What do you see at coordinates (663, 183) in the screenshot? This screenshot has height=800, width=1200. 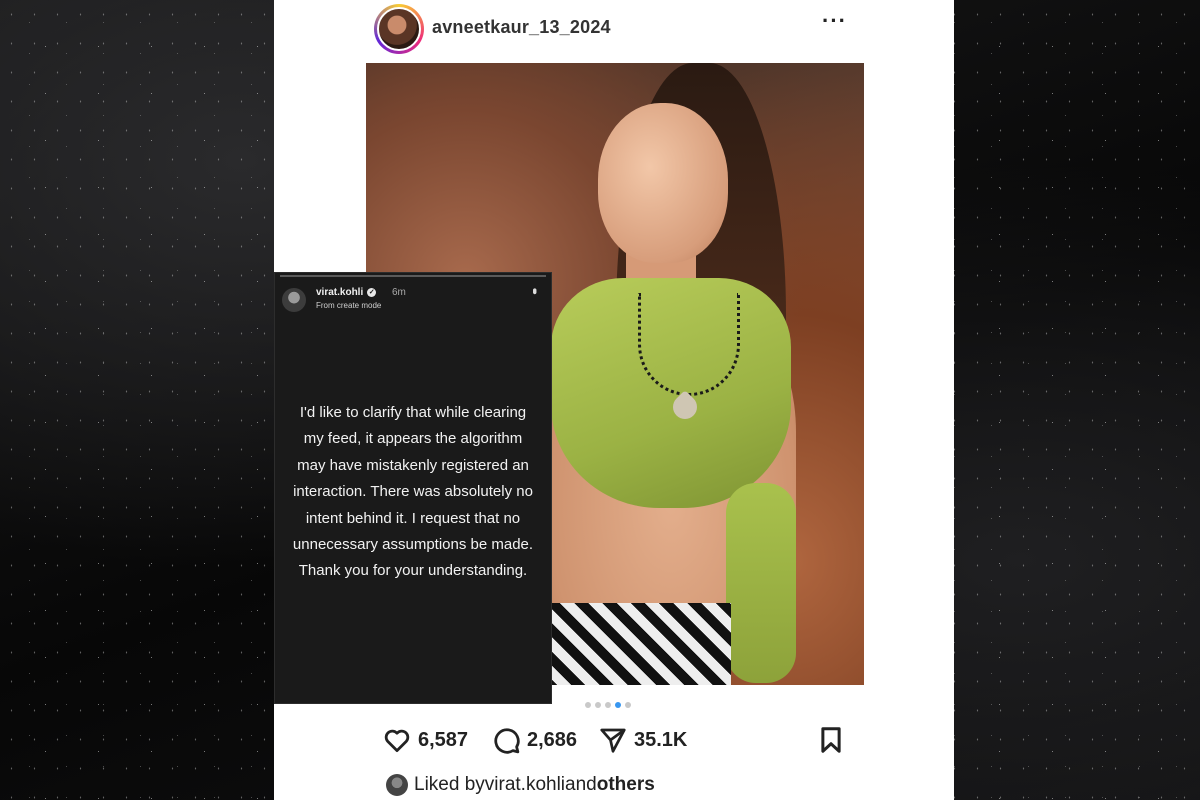 I see `photo-face` at bounding box center [663, 183].